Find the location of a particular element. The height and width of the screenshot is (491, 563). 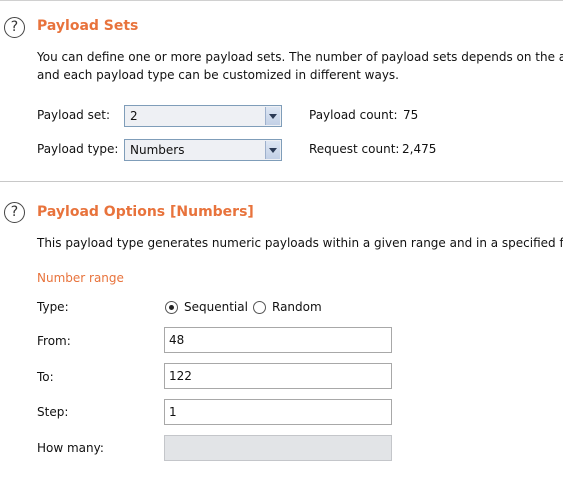

how-many-label: How many: is located at coordinates (70, 448).